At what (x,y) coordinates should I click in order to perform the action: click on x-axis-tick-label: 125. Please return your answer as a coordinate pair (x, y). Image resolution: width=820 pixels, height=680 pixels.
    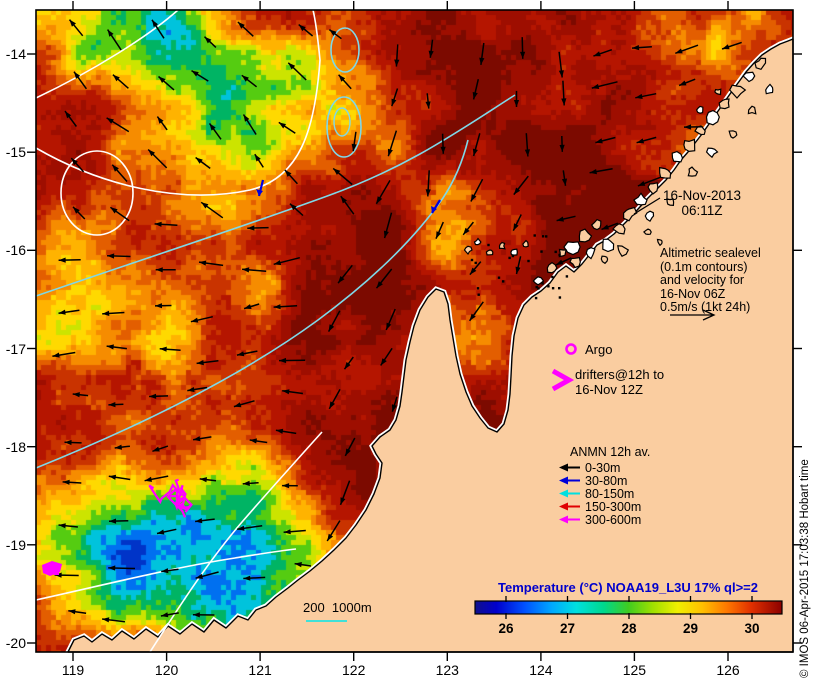
    Looking at the image, I should click on (634, 670).